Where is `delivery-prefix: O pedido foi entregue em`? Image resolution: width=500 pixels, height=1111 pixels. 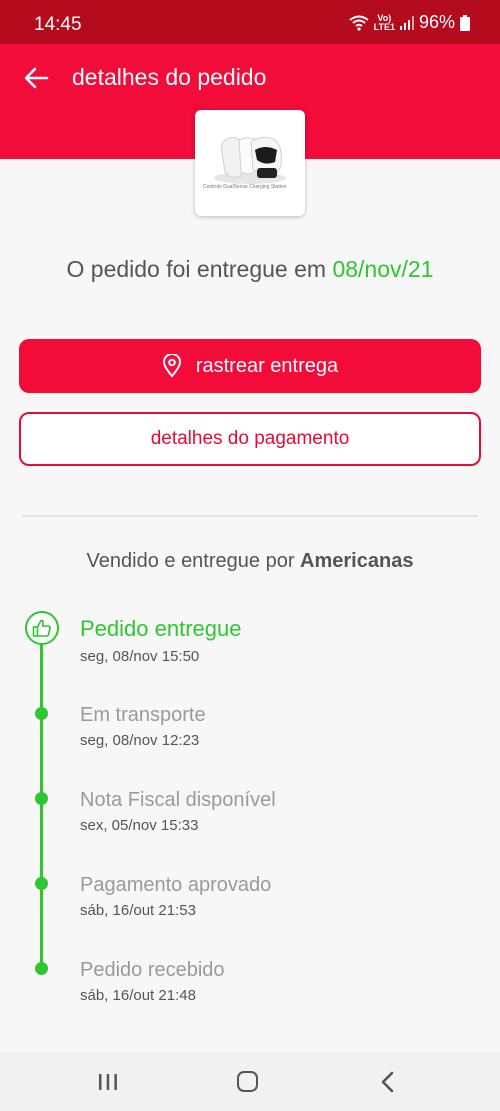
delivery-prefix: O pedido foi entregue em is located at coordinates (196, 269).